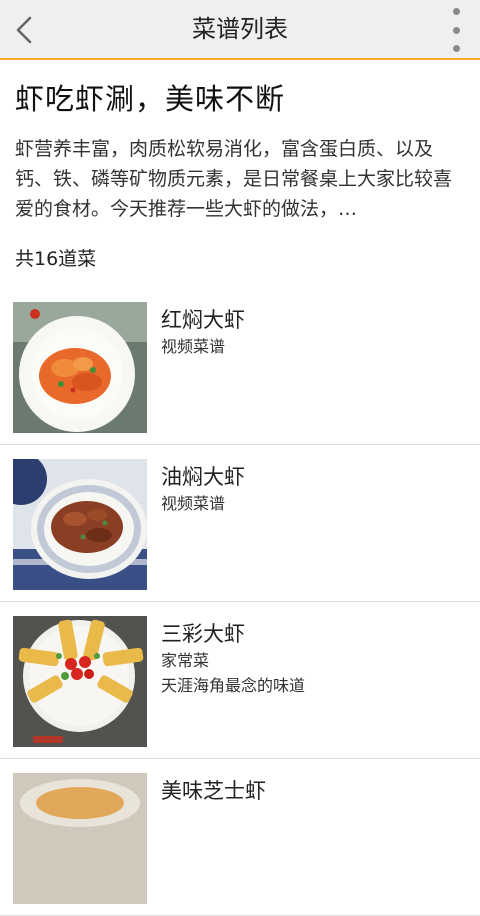  What do you see at coordinates (203, 634) in the screenshot?
I see `recipe-name: 三彩大虾` at bounding box center [203, 634].